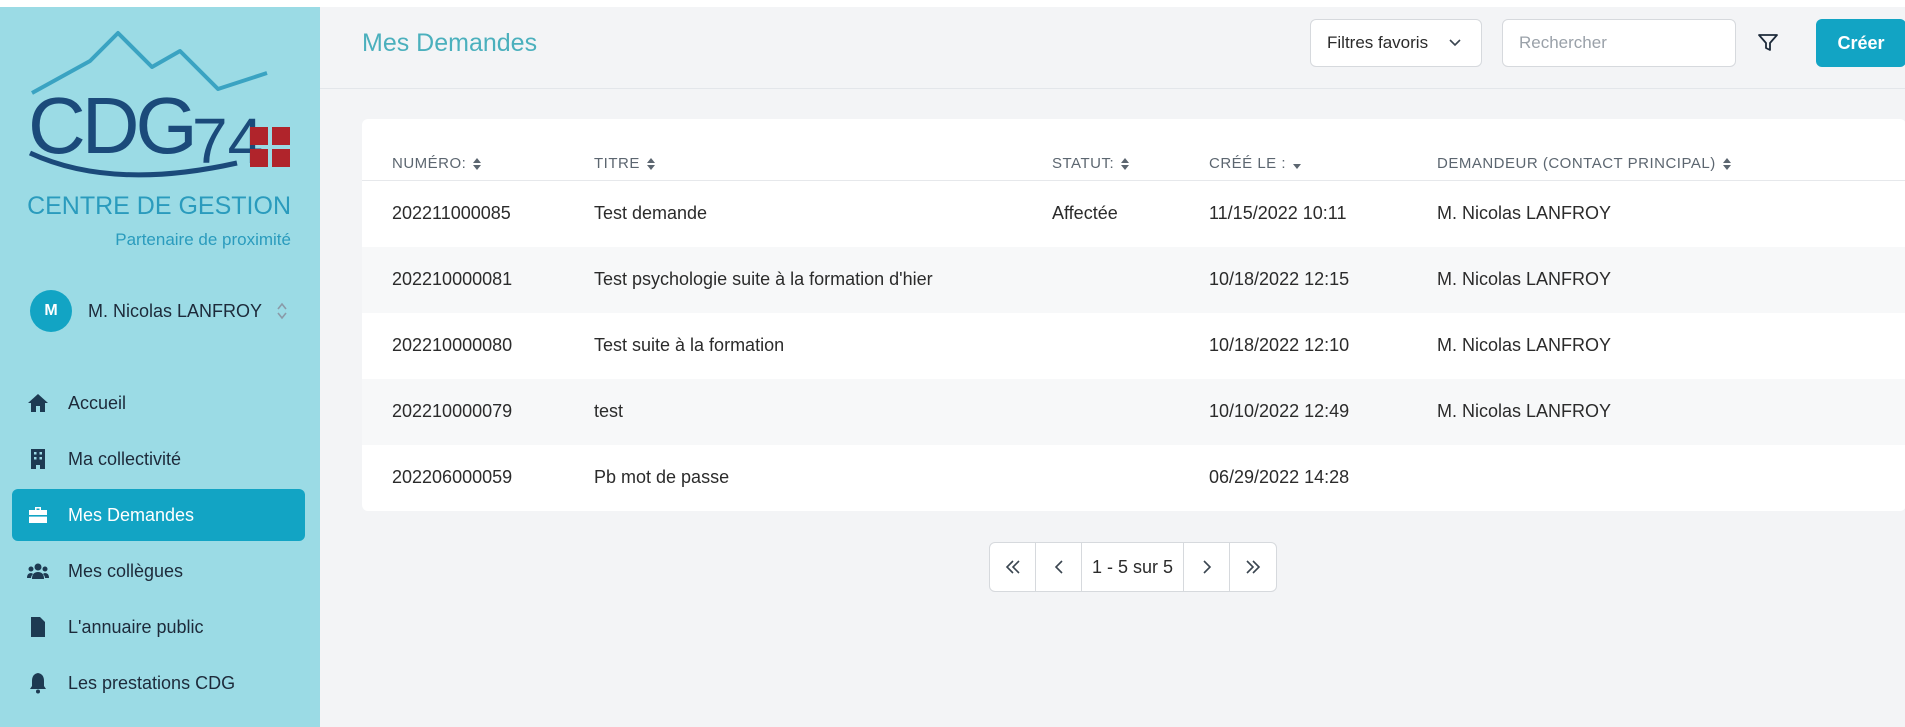  What do you see at coordinates (452, 279) in the screenshot?
I see `cell-numero: 202210000081` at bounding box center [452, 279].